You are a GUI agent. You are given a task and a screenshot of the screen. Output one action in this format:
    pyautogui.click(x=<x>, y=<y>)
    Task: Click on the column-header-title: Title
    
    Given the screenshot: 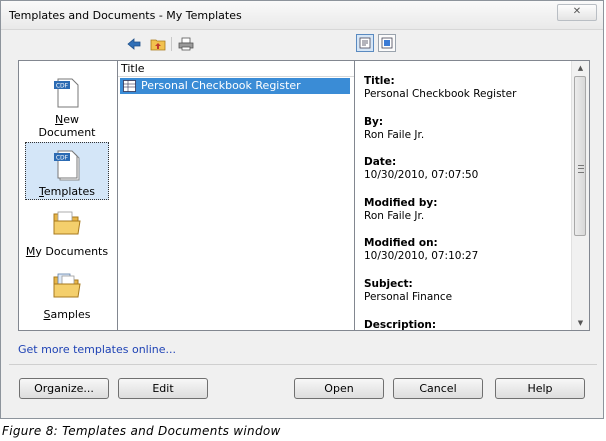 What is the action you would take?
    pyautogui.click(x=236, y=69)
    